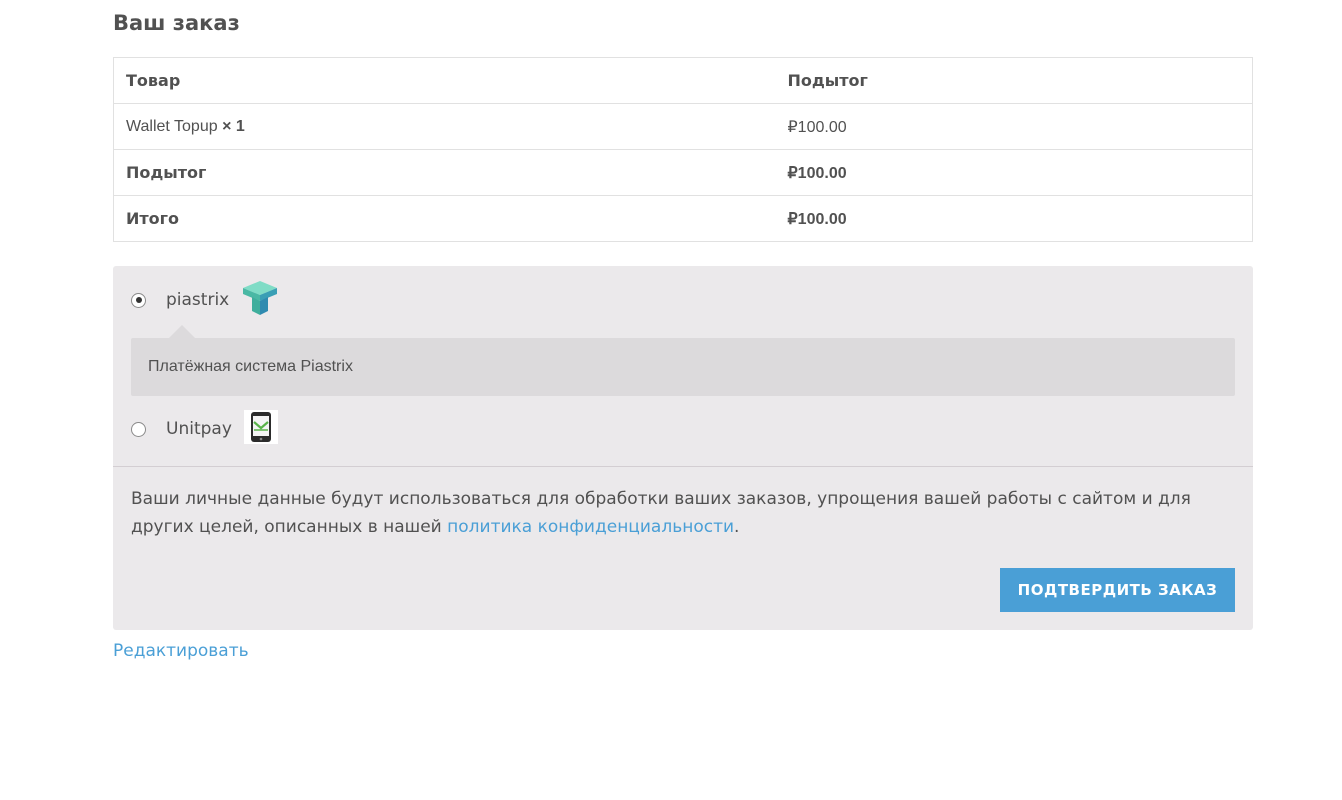  What do you see at coordinates (260, 300) in the screenshot?
I see `piastrix-logo-icon` at bounding box center [260, 300].